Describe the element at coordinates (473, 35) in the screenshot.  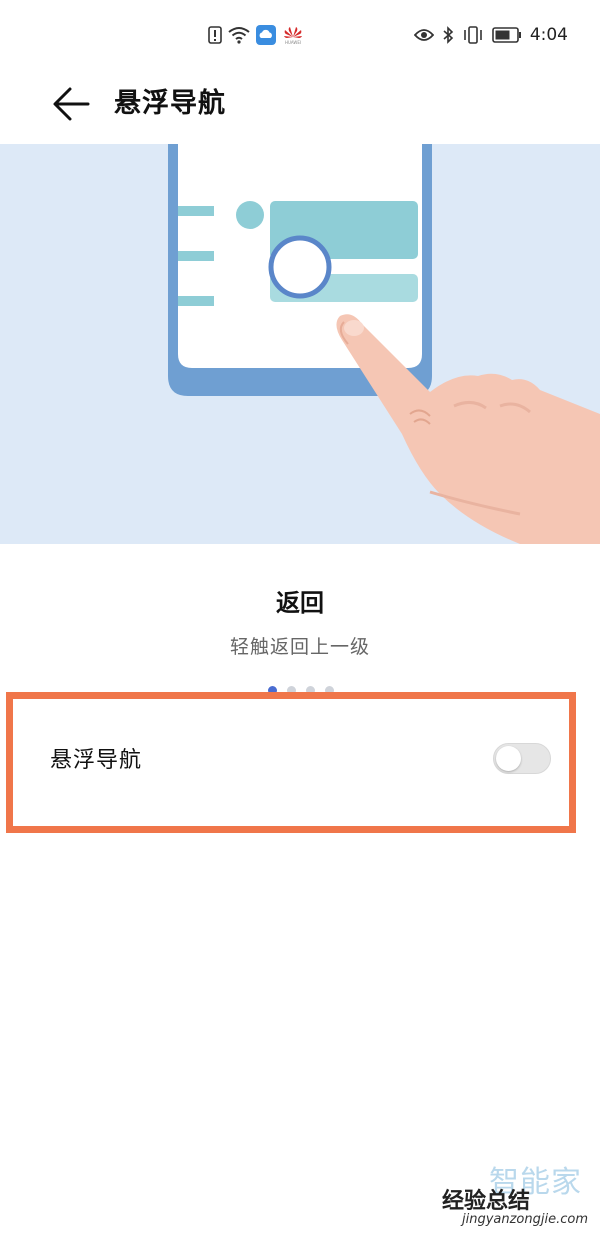
I see `vibrate-icon` at that location.